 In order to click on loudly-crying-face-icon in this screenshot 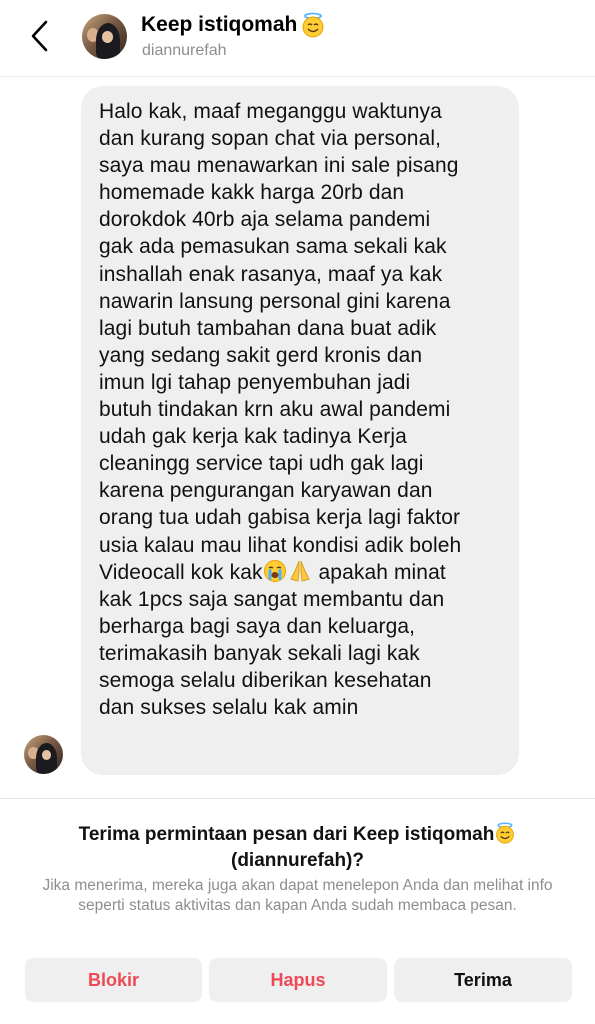, I will do `click(274, 570)`.